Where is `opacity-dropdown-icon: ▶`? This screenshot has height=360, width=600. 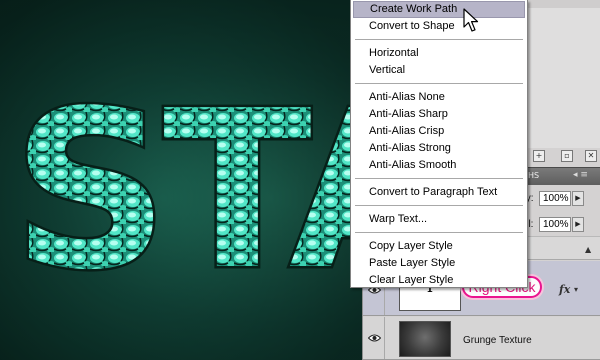
opacity-dropdown-icon: ▶ is located at coordinates (578, 198).